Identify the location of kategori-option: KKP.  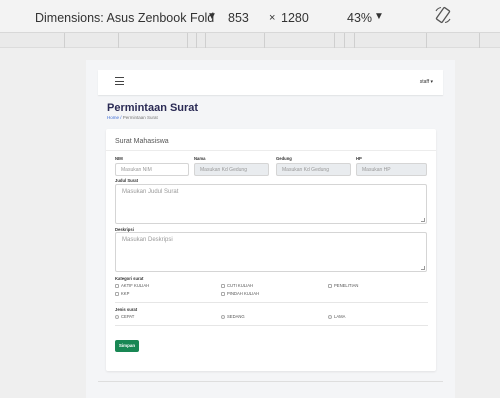
(122, 293).